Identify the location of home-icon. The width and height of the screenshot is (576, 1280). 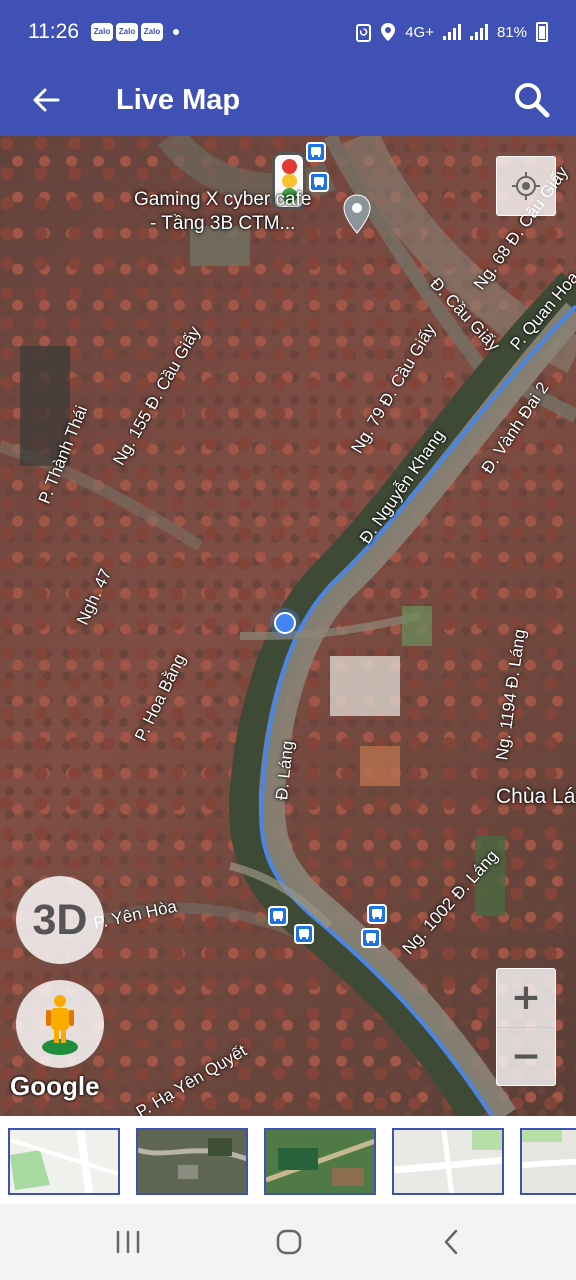
(289, 1242).